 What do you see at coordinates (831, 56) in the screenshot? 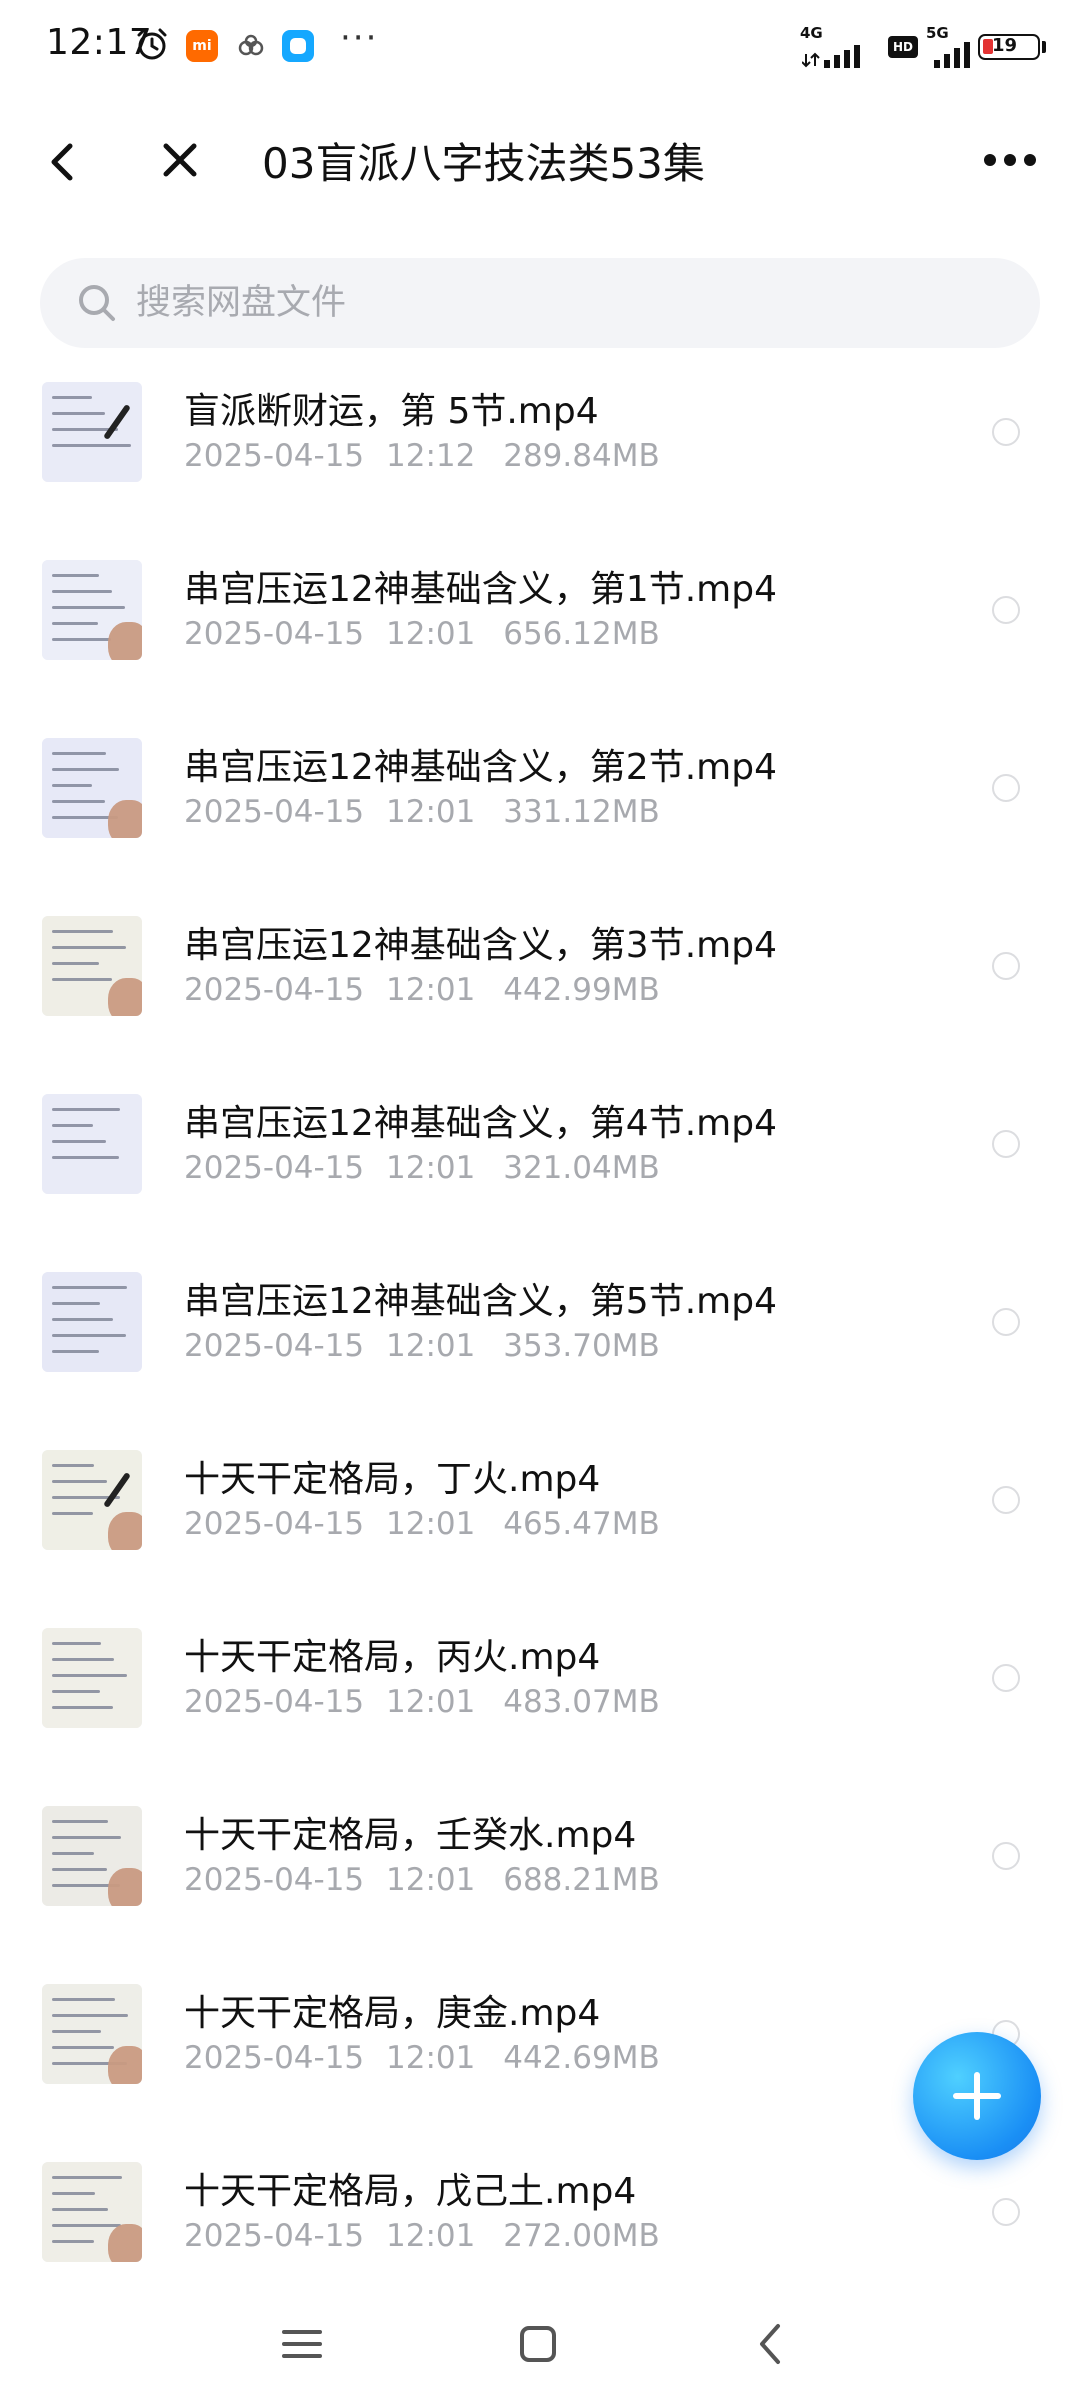
I see `signal-icon` at bounding box center [831, 56].